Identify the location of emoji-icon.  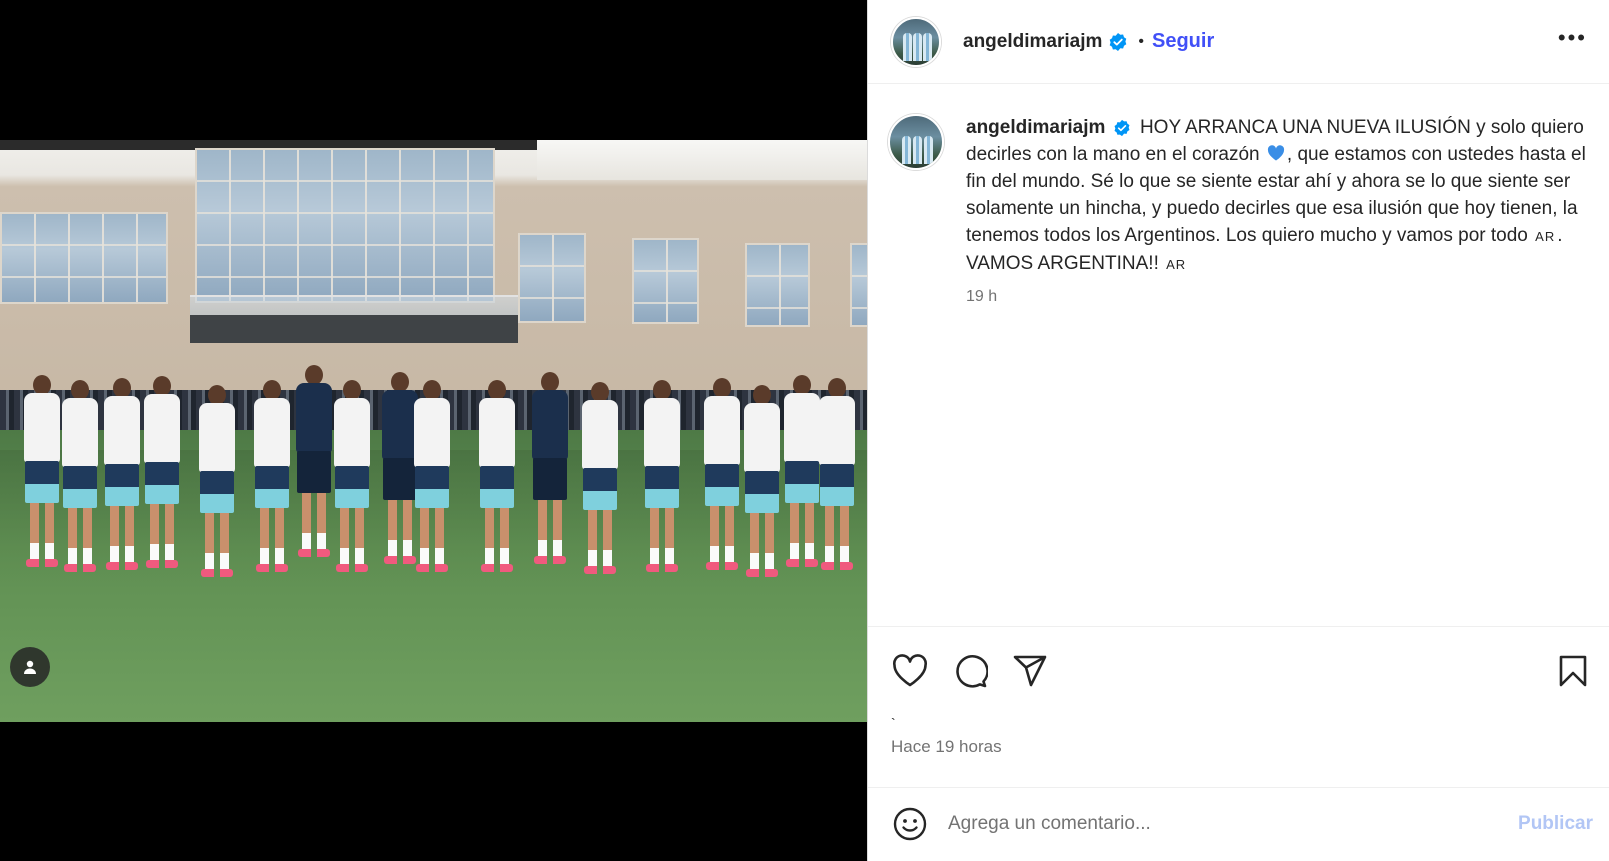
(910, 824).